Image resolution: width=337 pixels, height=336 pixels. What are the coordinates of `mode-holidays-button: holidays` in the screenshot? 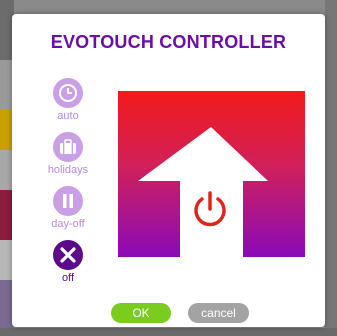 It's located at (68, 154).